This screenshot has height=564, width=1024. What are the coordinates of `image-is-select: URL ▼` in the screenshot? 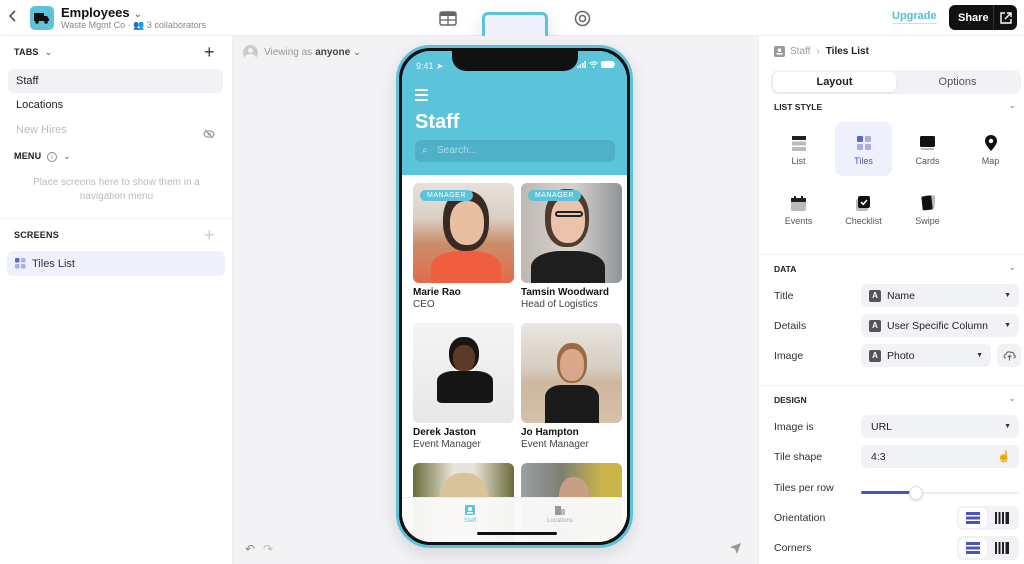 It's located at (940, 426).